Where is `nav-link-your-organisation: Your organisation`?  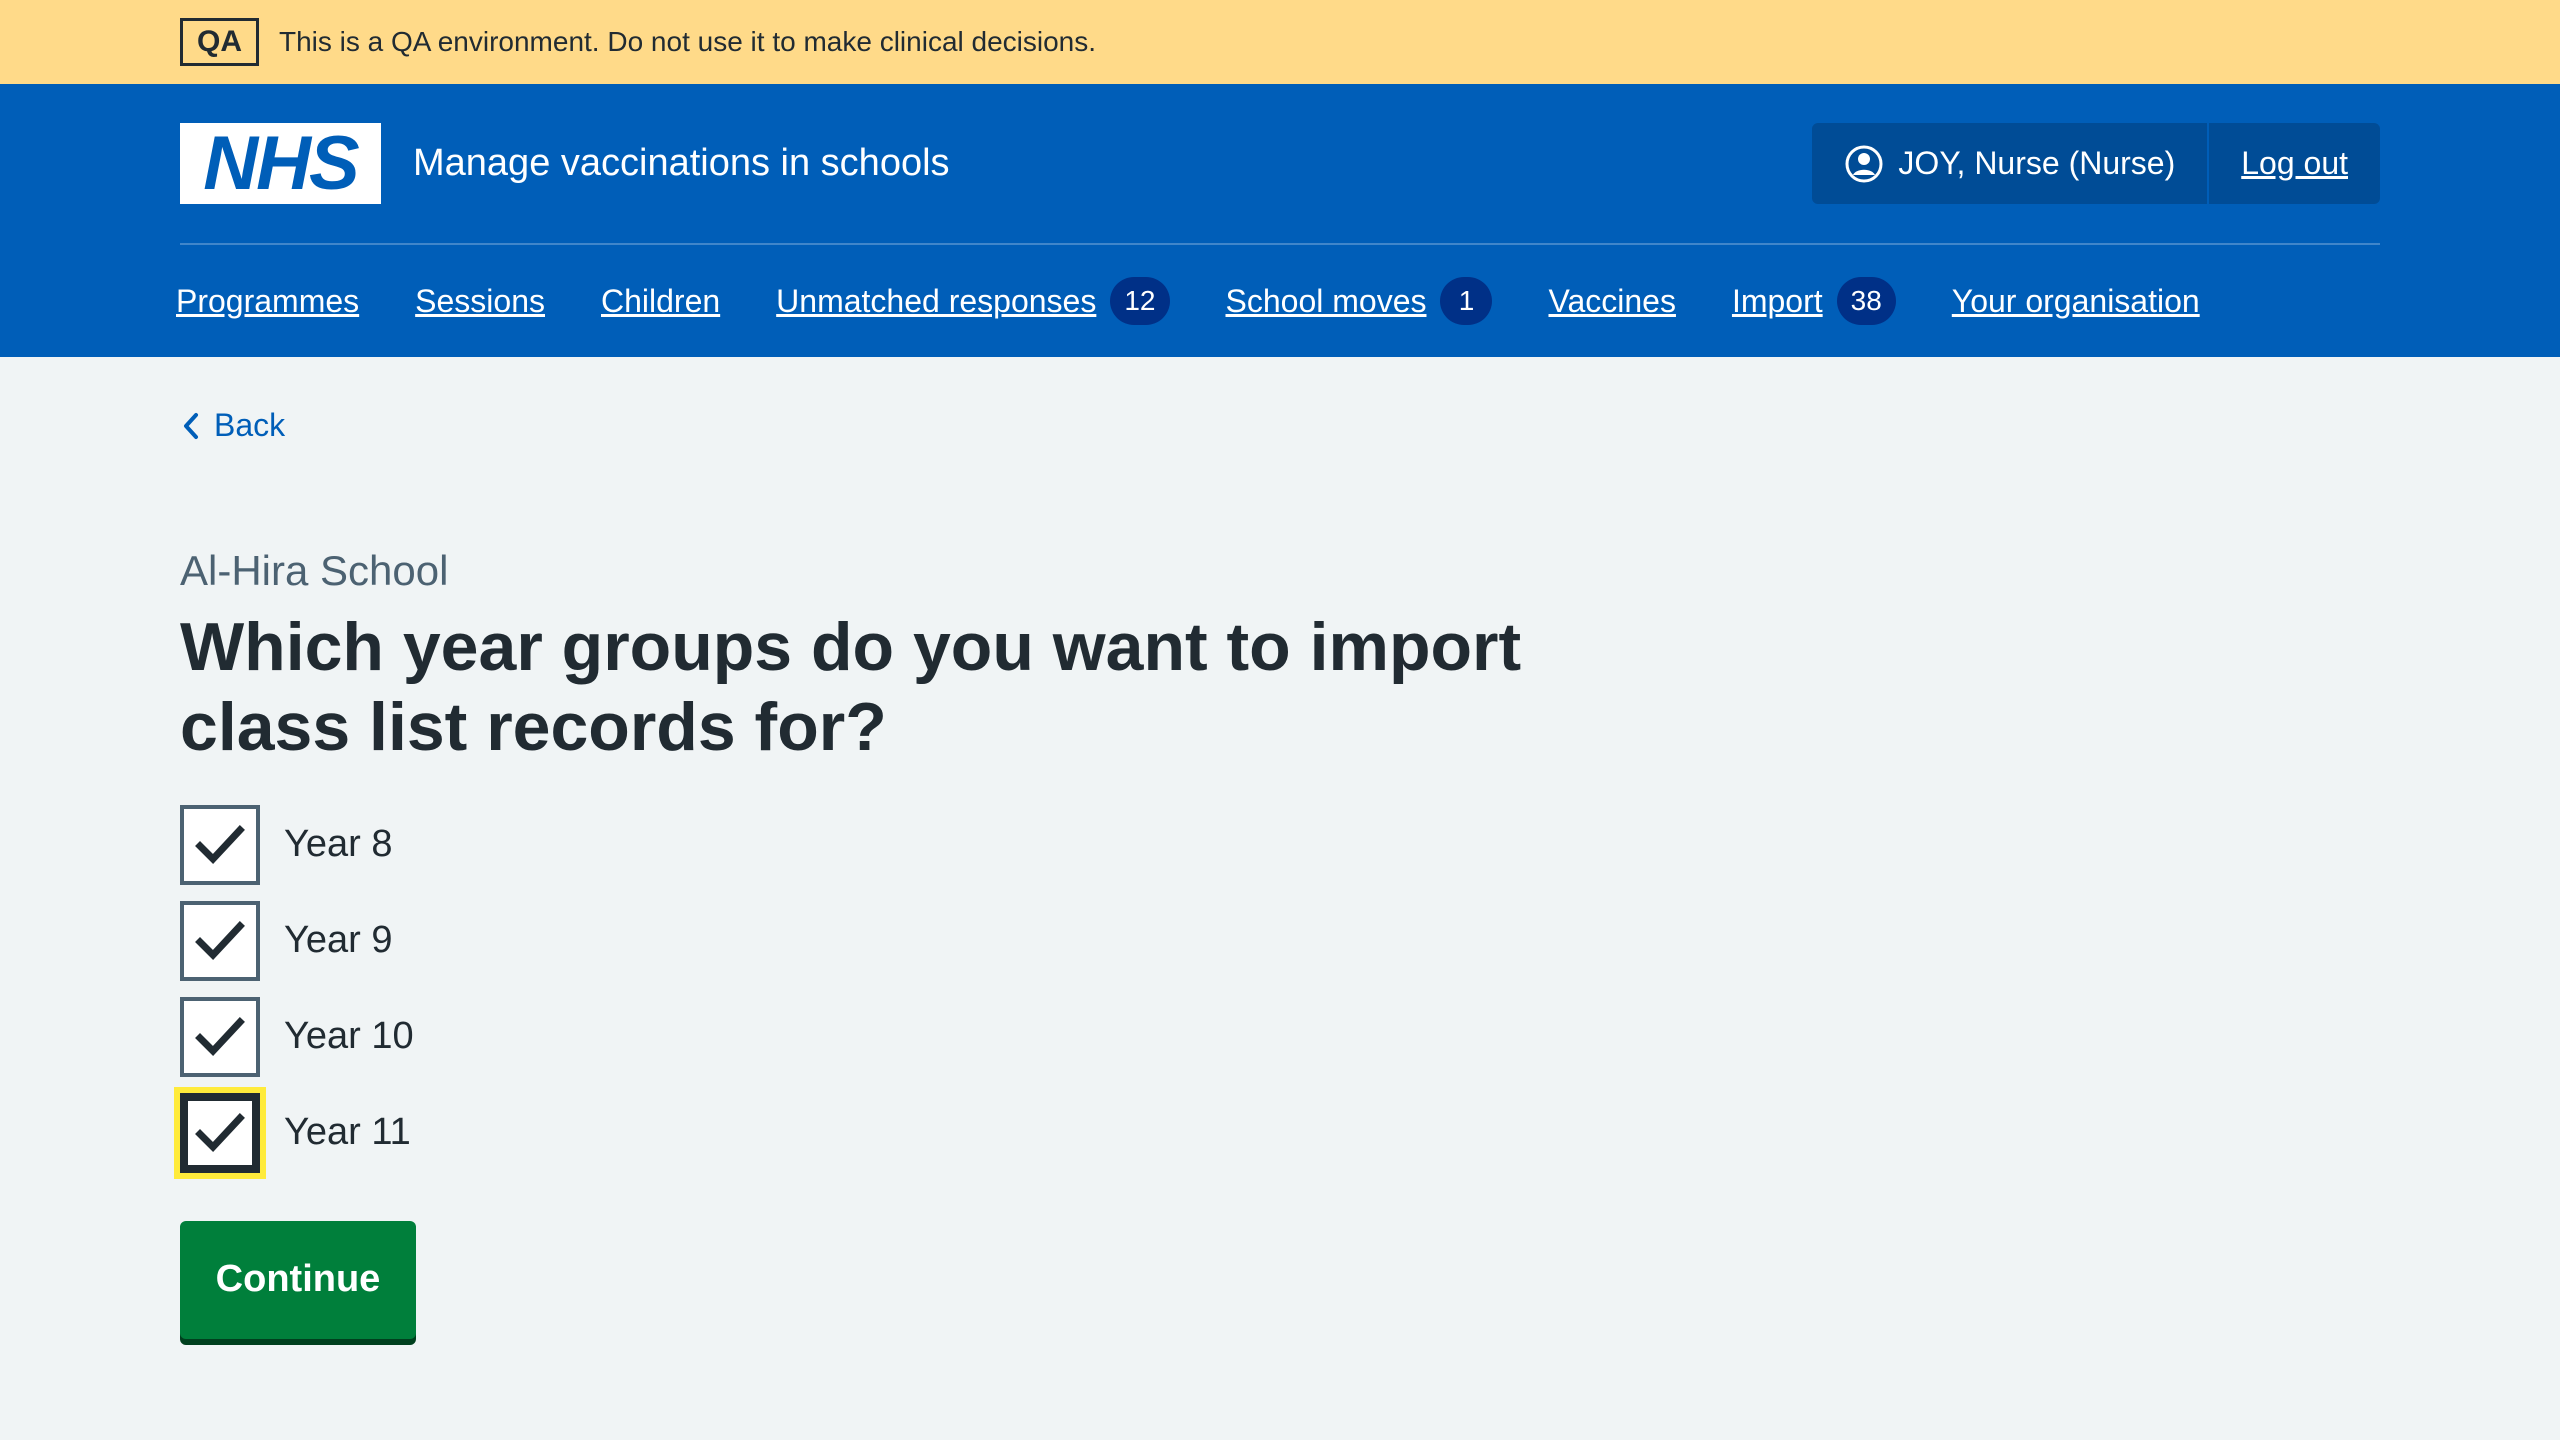
nav-link-your-organisation: Your organisation is located at coordinates (2076, 301).